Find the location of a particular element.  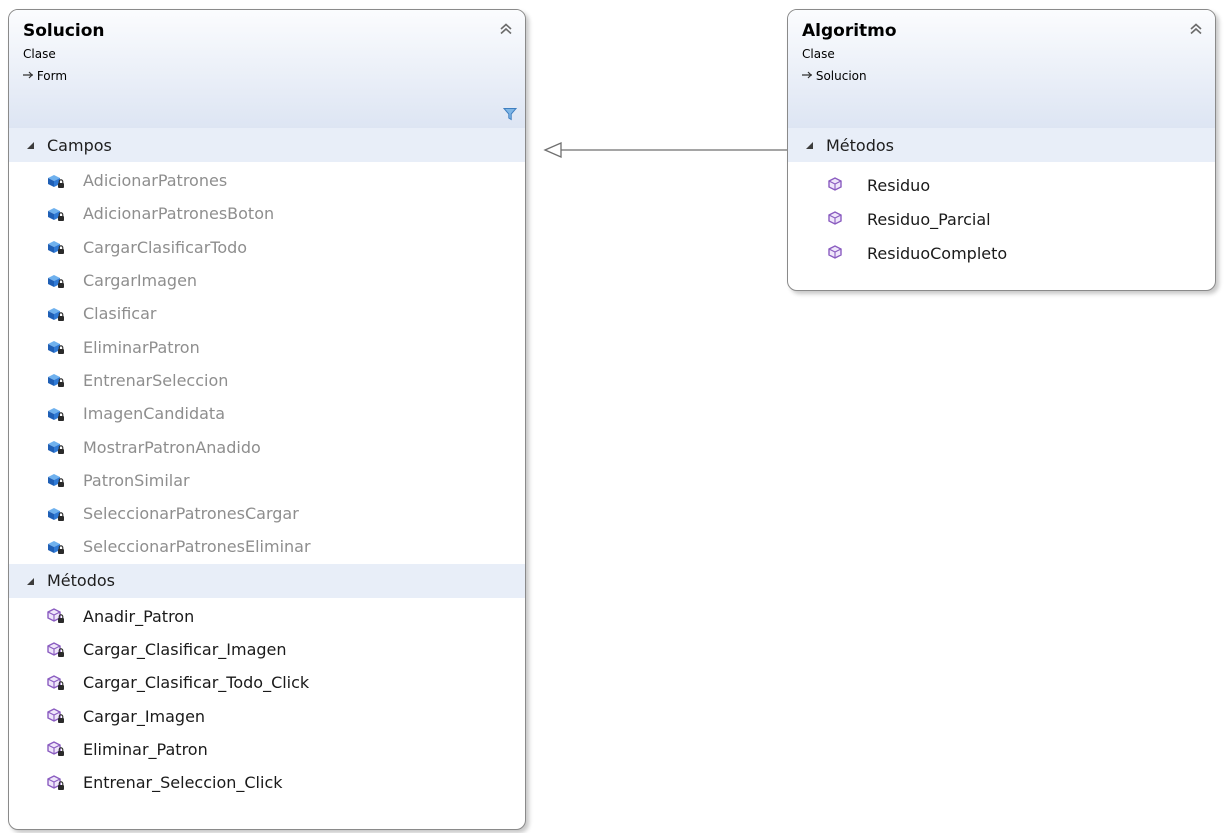

method-item: Residuo is located at coordinates (1001, 185).